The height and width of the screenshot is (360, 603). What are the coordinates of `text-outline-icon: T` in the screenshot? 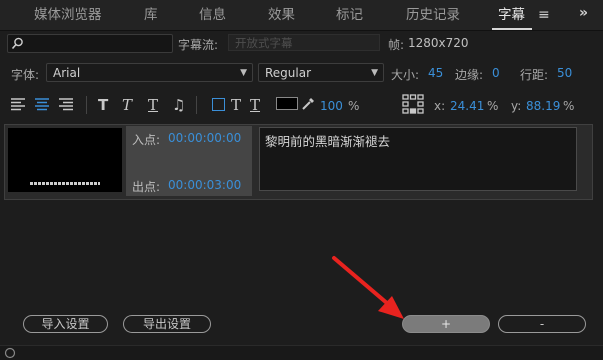 It's located at (255, 105).